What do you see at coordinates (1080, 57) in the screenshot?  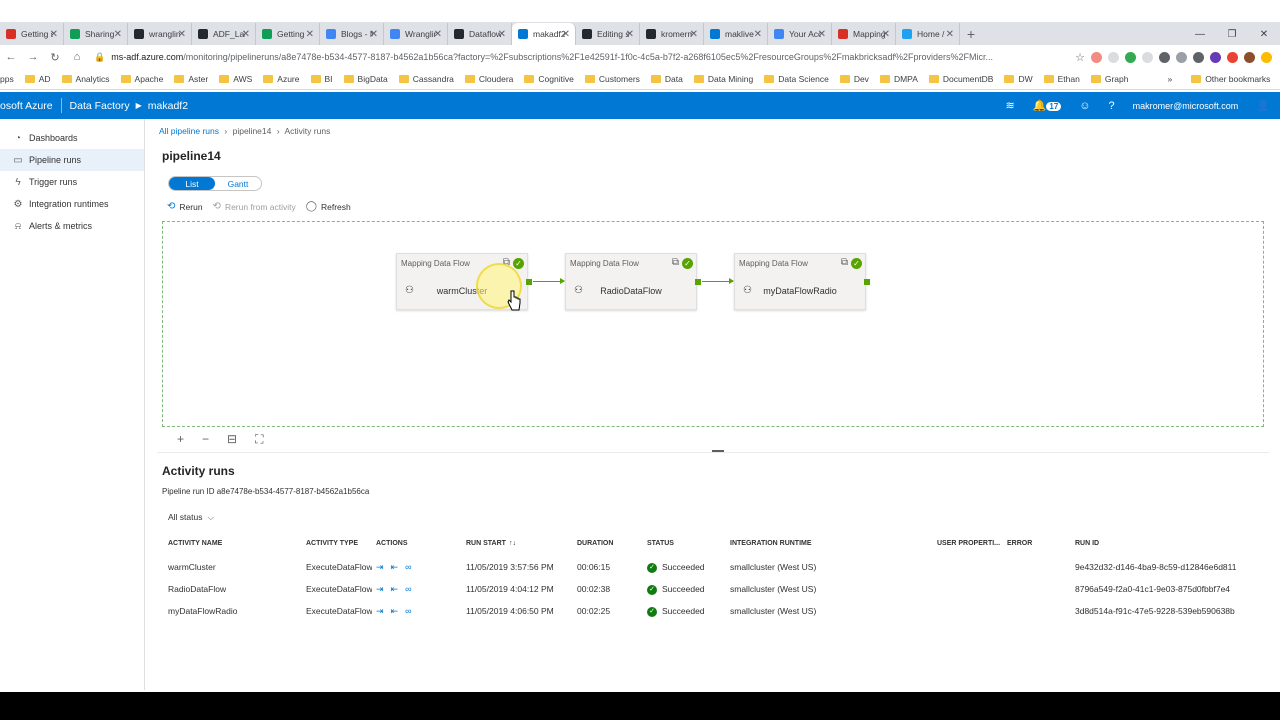 I see `bookmark-star-icon: ☆` at bounding box center [1080, 57].